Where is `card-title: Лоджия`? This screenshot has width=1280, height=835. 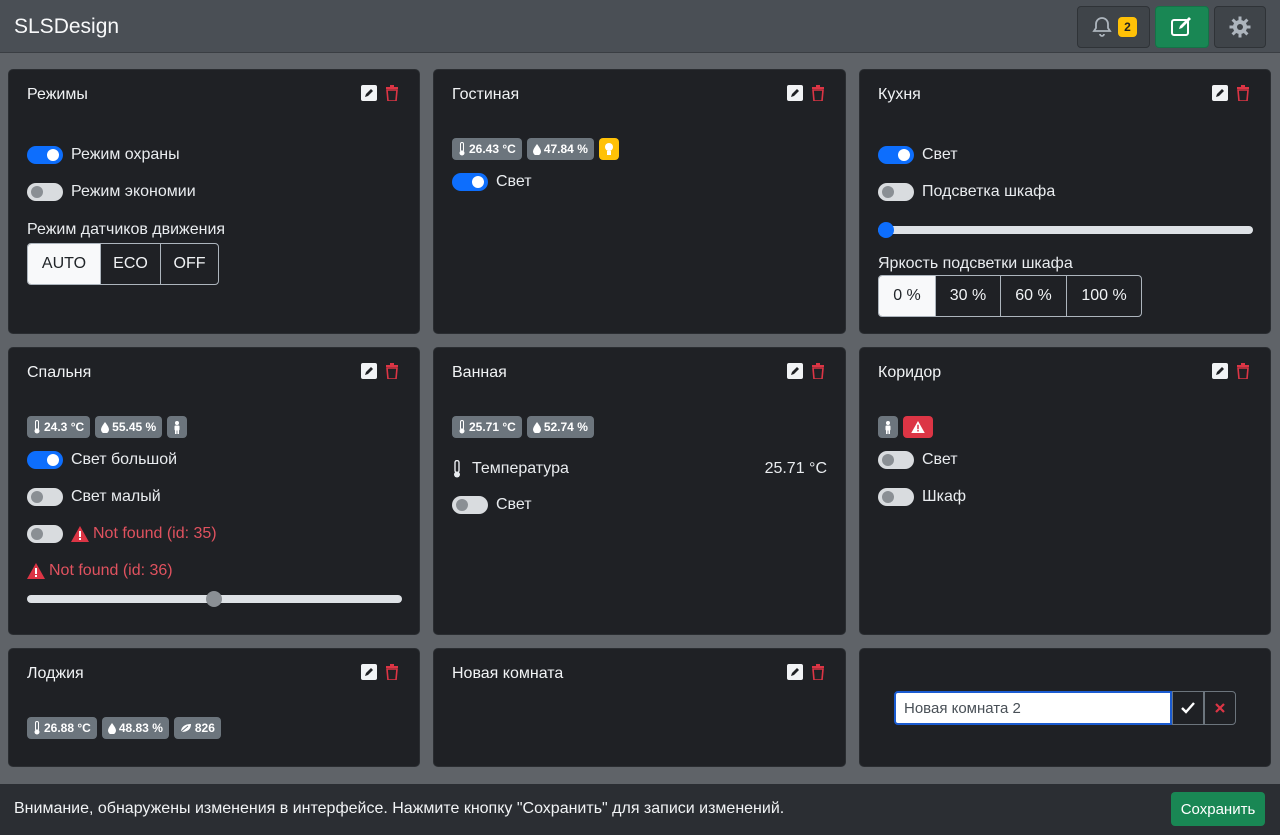
card-title: Лоджия is located at coordinates (55, 673).